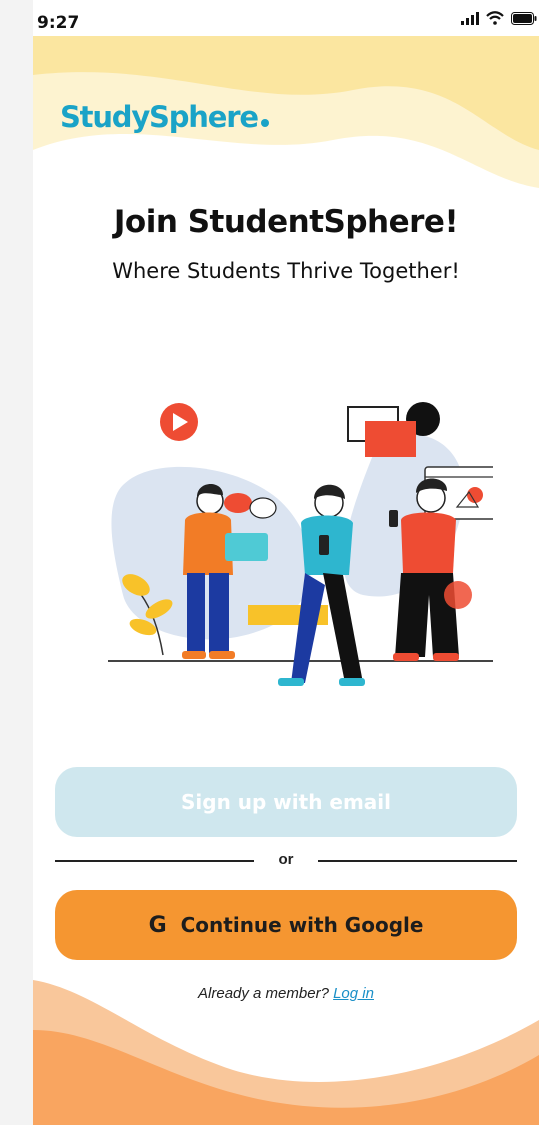 Image resolution: width=539 pixels, height=1125 pixels. What do you see at coordinates (353, 993) in the screenshot?
I see `login-link: Log in` at bounding box center [353, 993].